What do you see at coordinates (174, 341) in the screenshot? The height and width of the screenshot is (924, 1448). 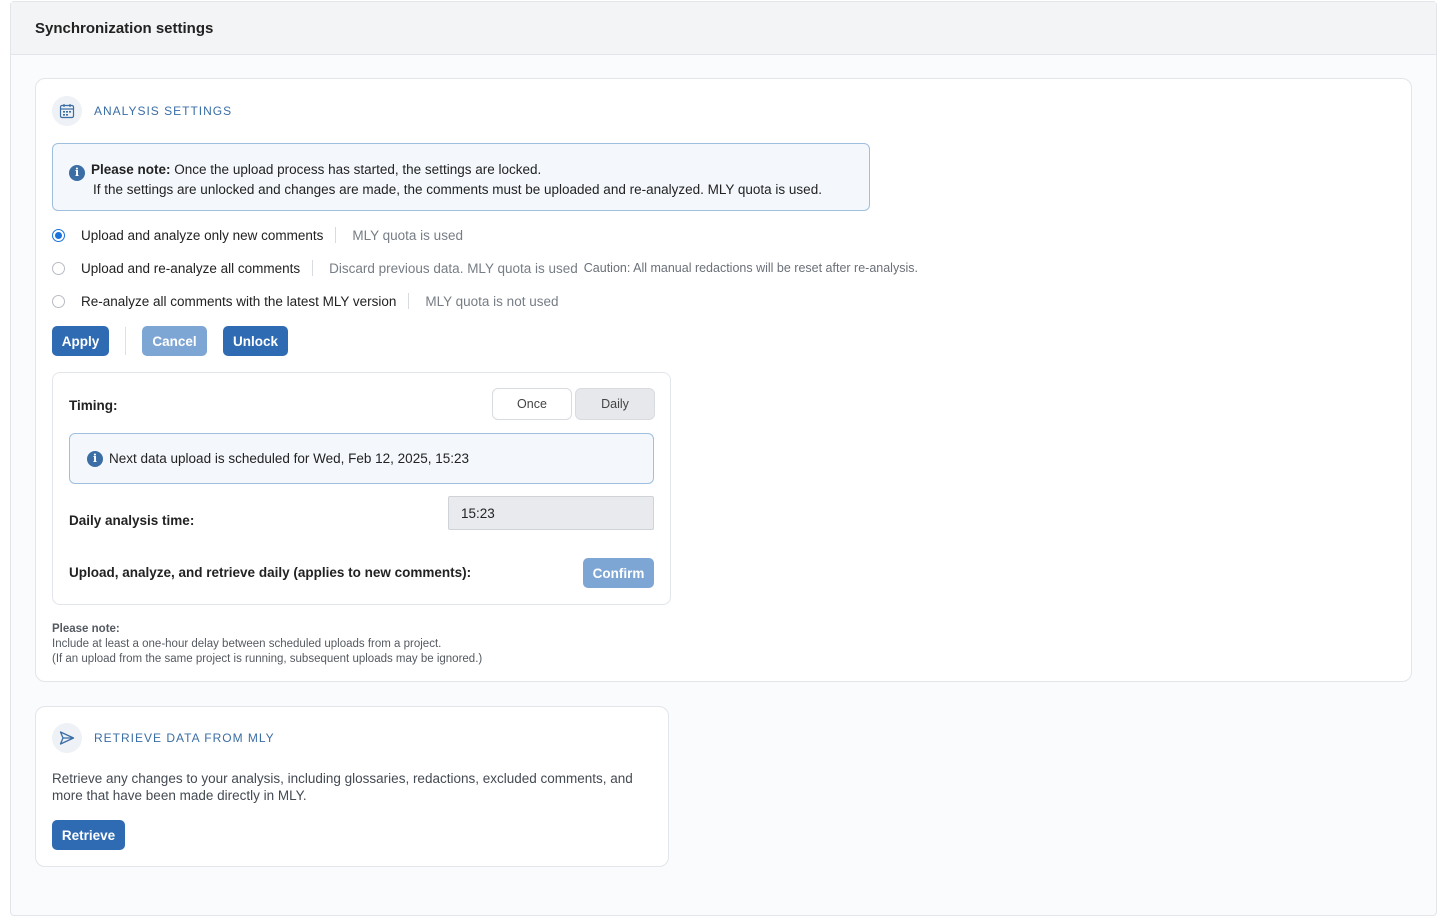 I see `cancel-button: Cancel` at bounding box center [174, 341].